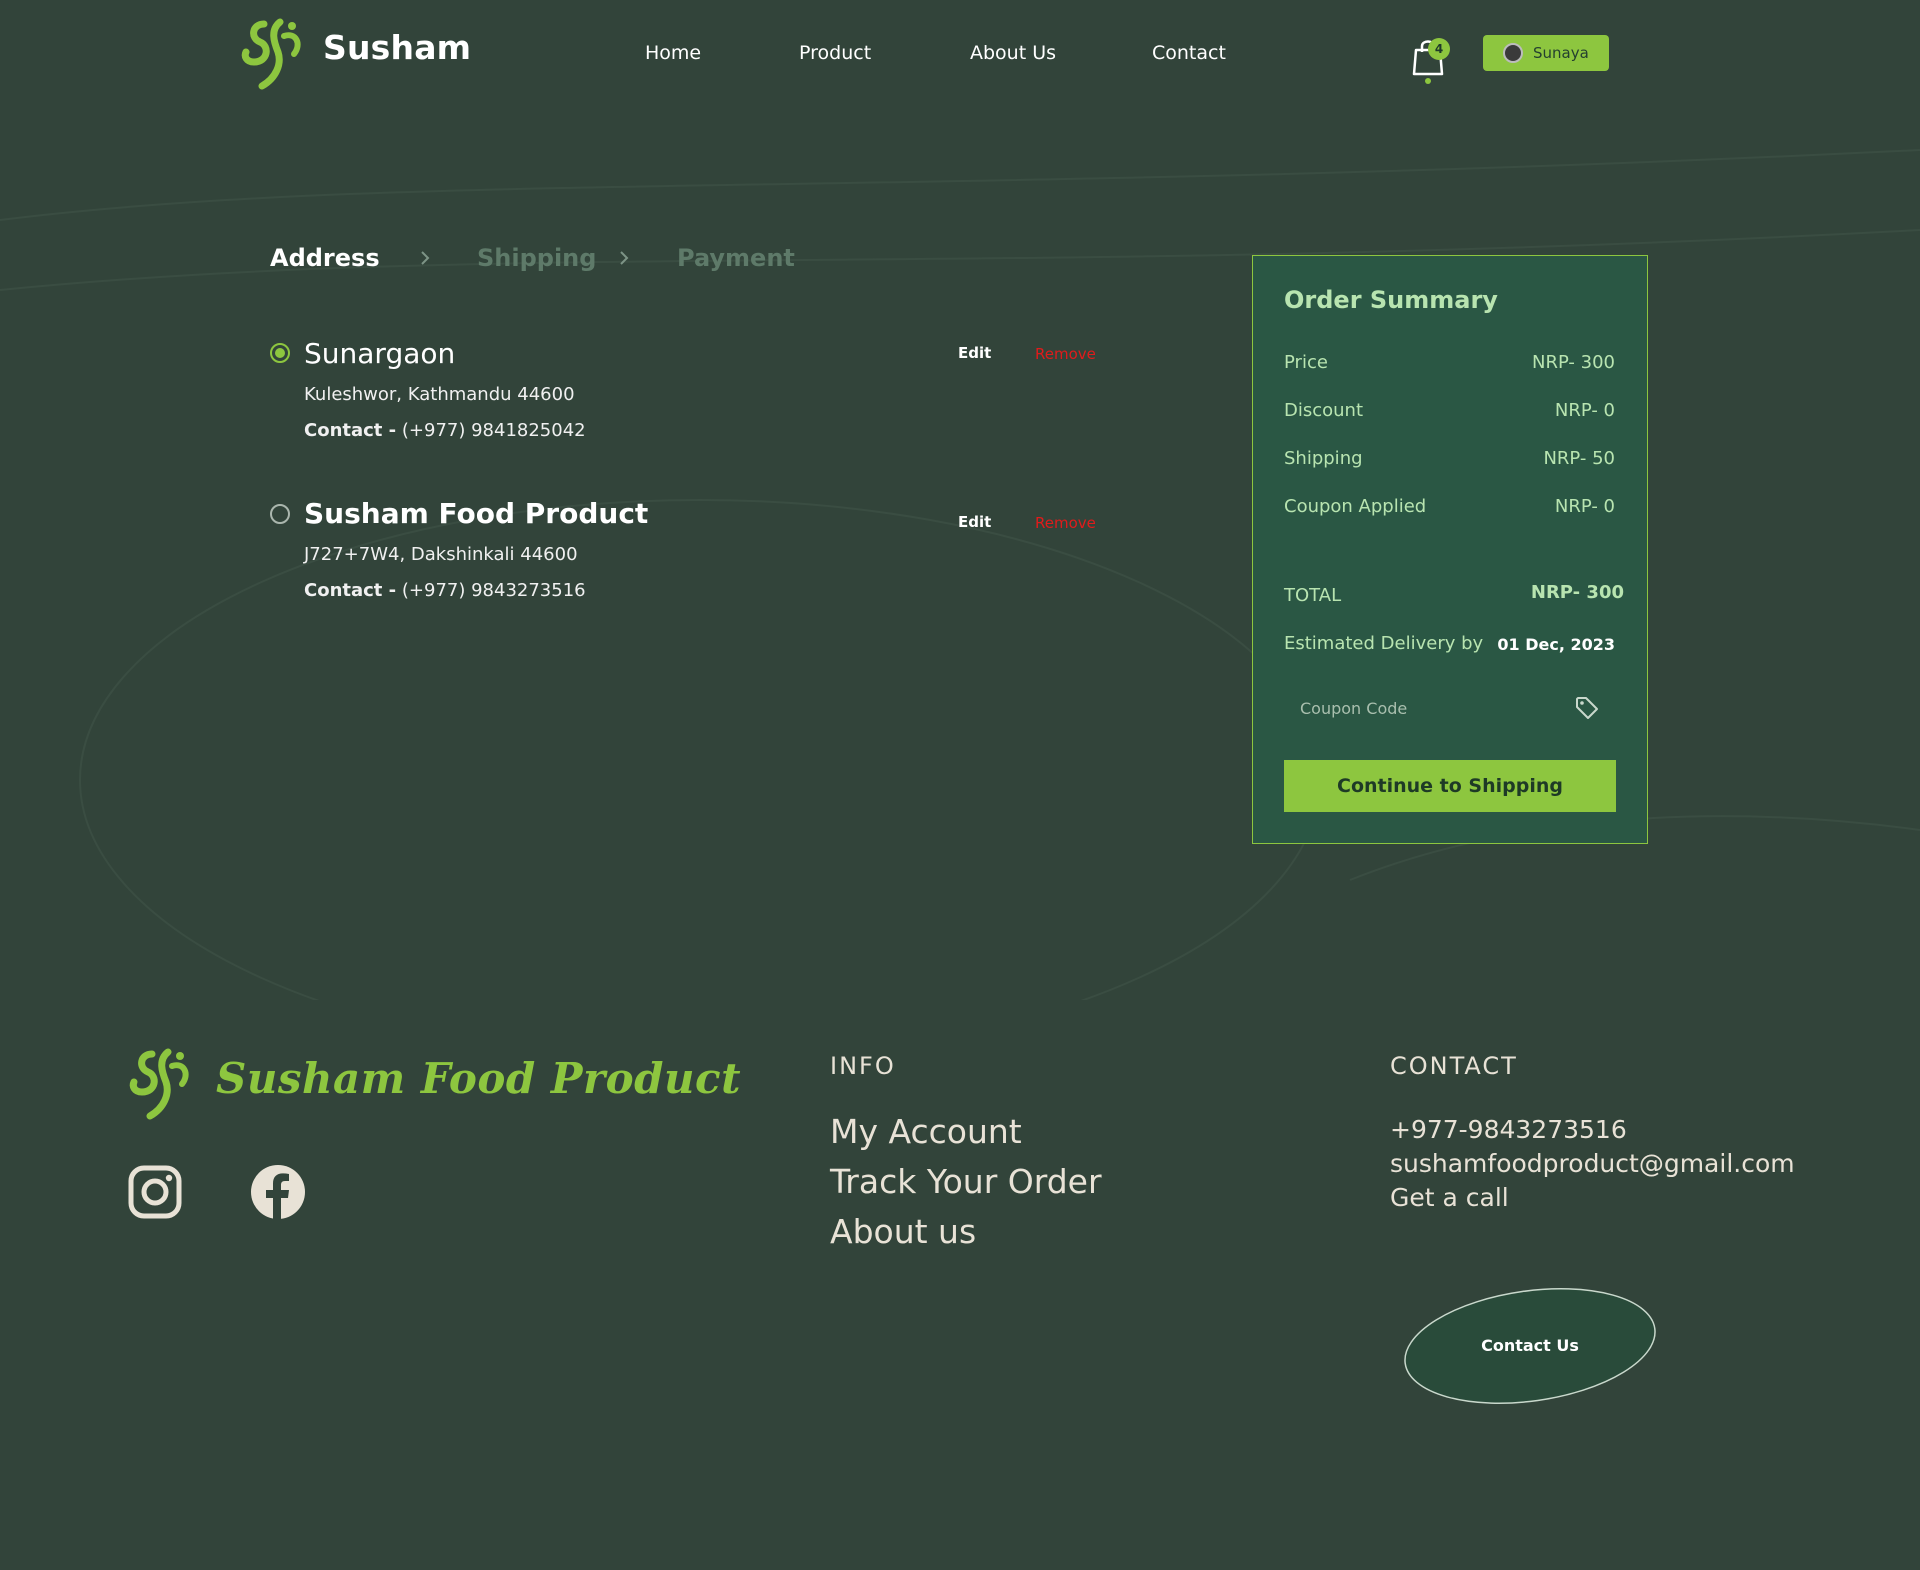 The height and width of the screenshot is (1570, 1920). What do you see at coordinates (1306, 362) in the screenshot?
I see `price-label: Price` at bounding box center [1306, 362].